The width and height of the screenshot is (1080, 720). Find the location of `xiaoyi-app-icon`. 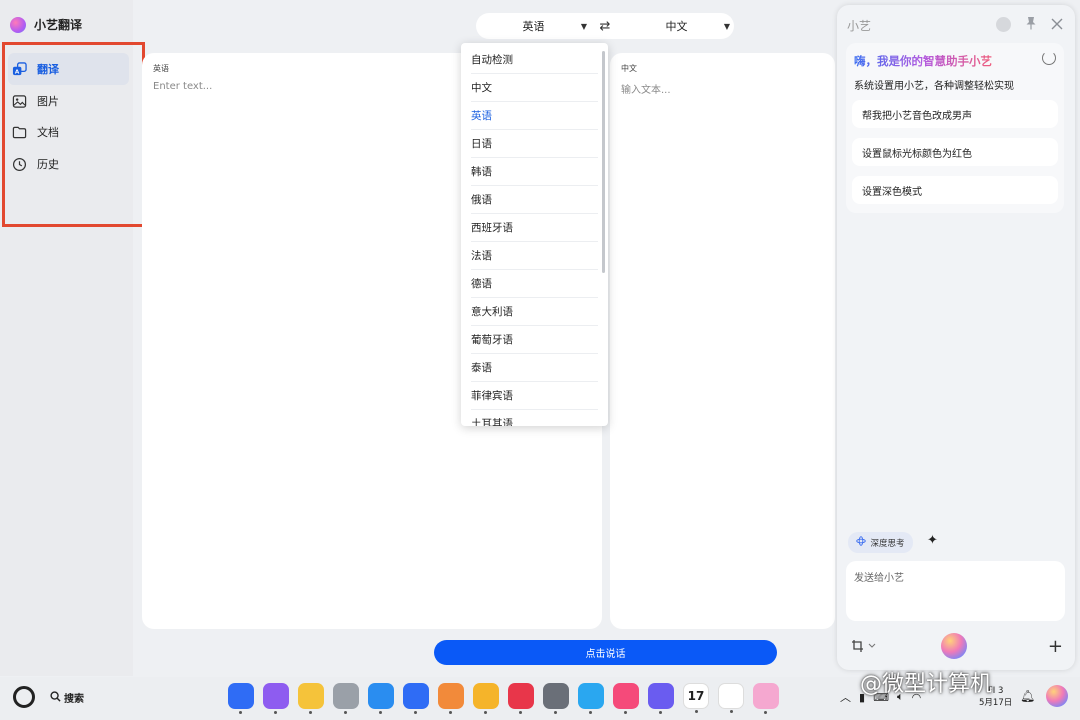

xiaoyi-app-icon is located at coordinates (766, 698).